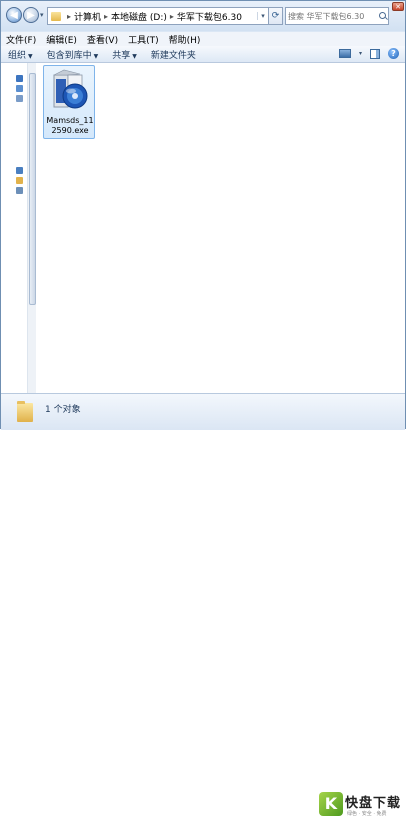 The width and height of the screenshot is (406, 822). What do you see at coordinates (19, 190) in the screenshot?
I see `music-library-icon` at bounding box center [19, 190].